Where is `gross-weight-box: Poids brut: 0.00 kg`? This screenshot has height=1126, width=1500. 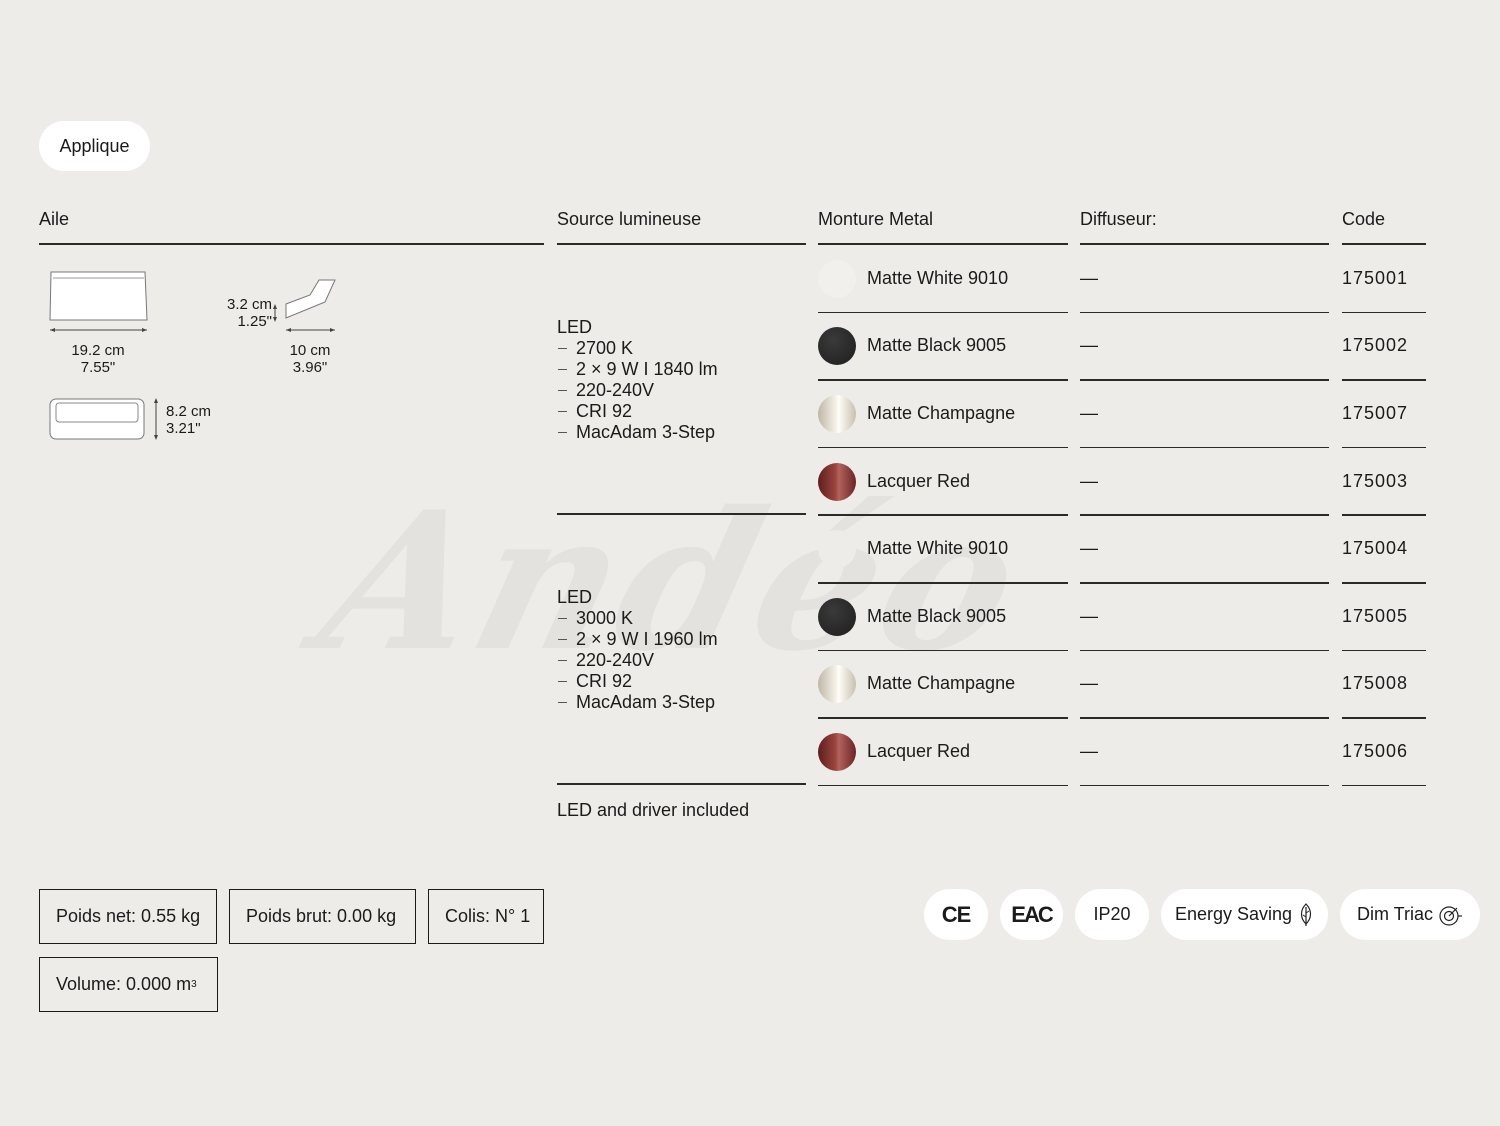
gross-weight-box: Poids brut: 0.00 kg is located at coordinates (322, 916).